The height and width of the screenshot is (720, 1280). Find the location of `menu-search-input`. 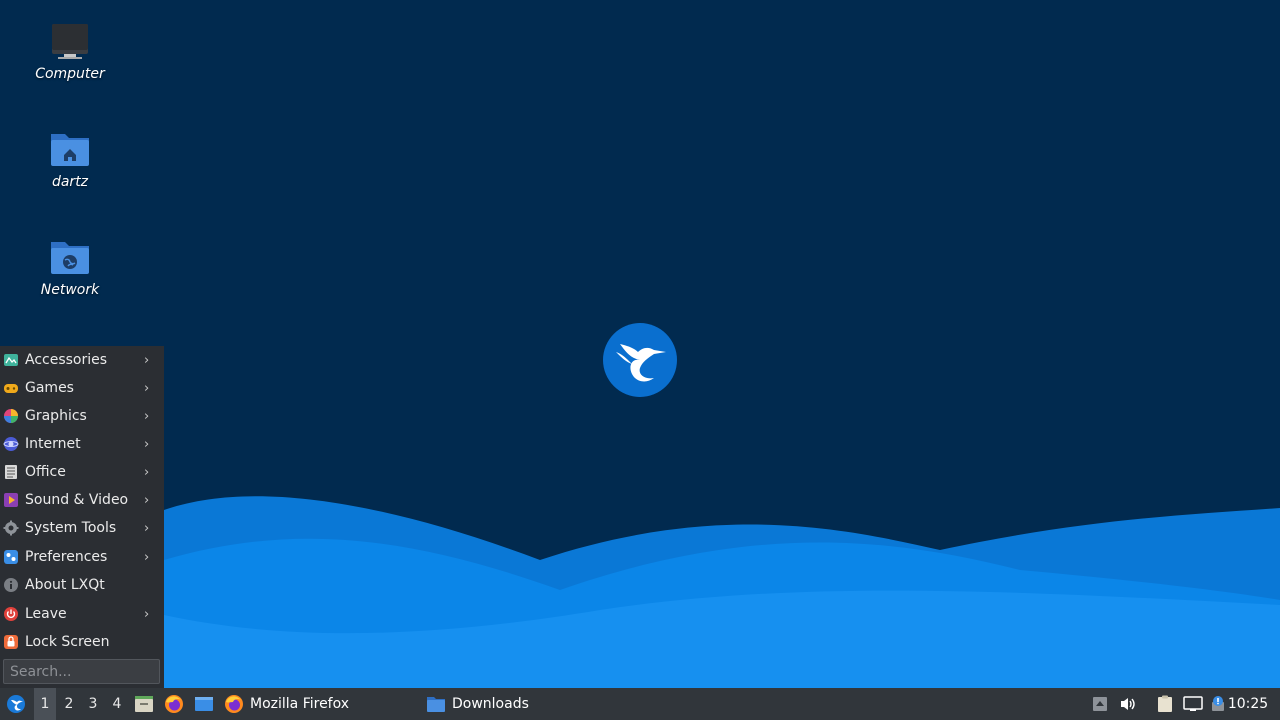

menu-search-input is located at coordinates (81, 671).